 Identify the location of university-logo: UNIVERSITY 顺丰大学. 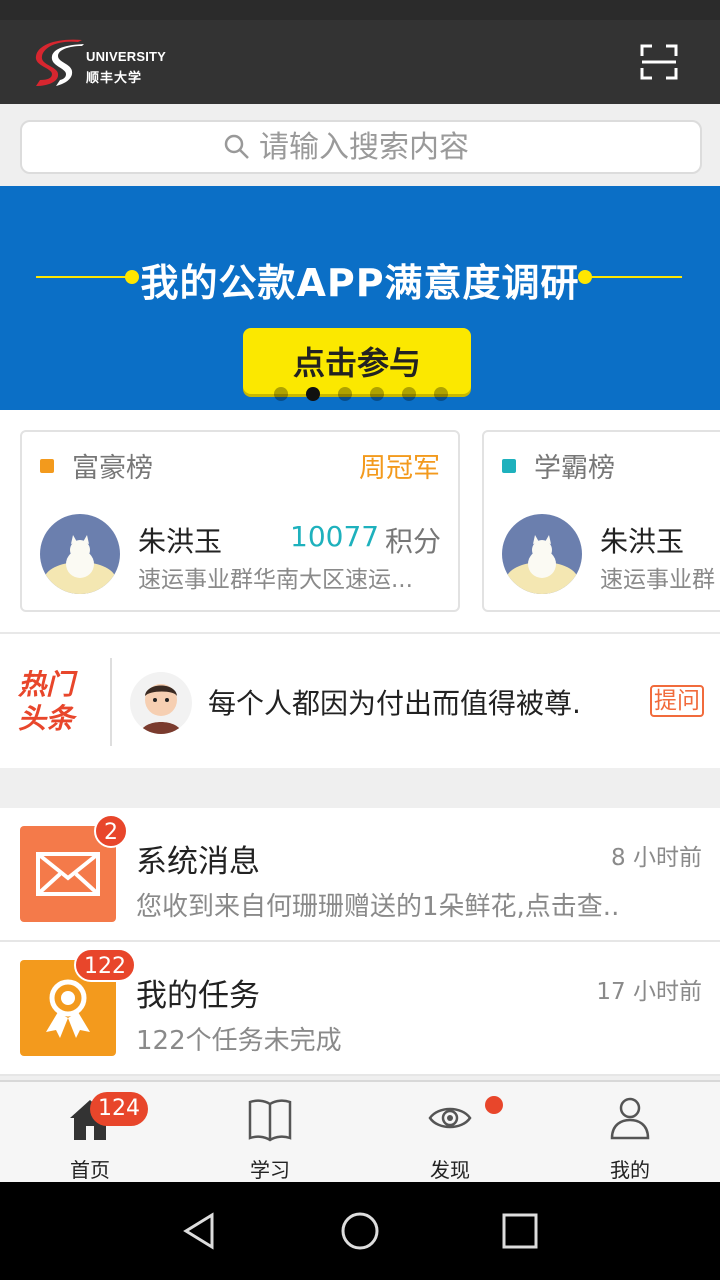
(100, 64).